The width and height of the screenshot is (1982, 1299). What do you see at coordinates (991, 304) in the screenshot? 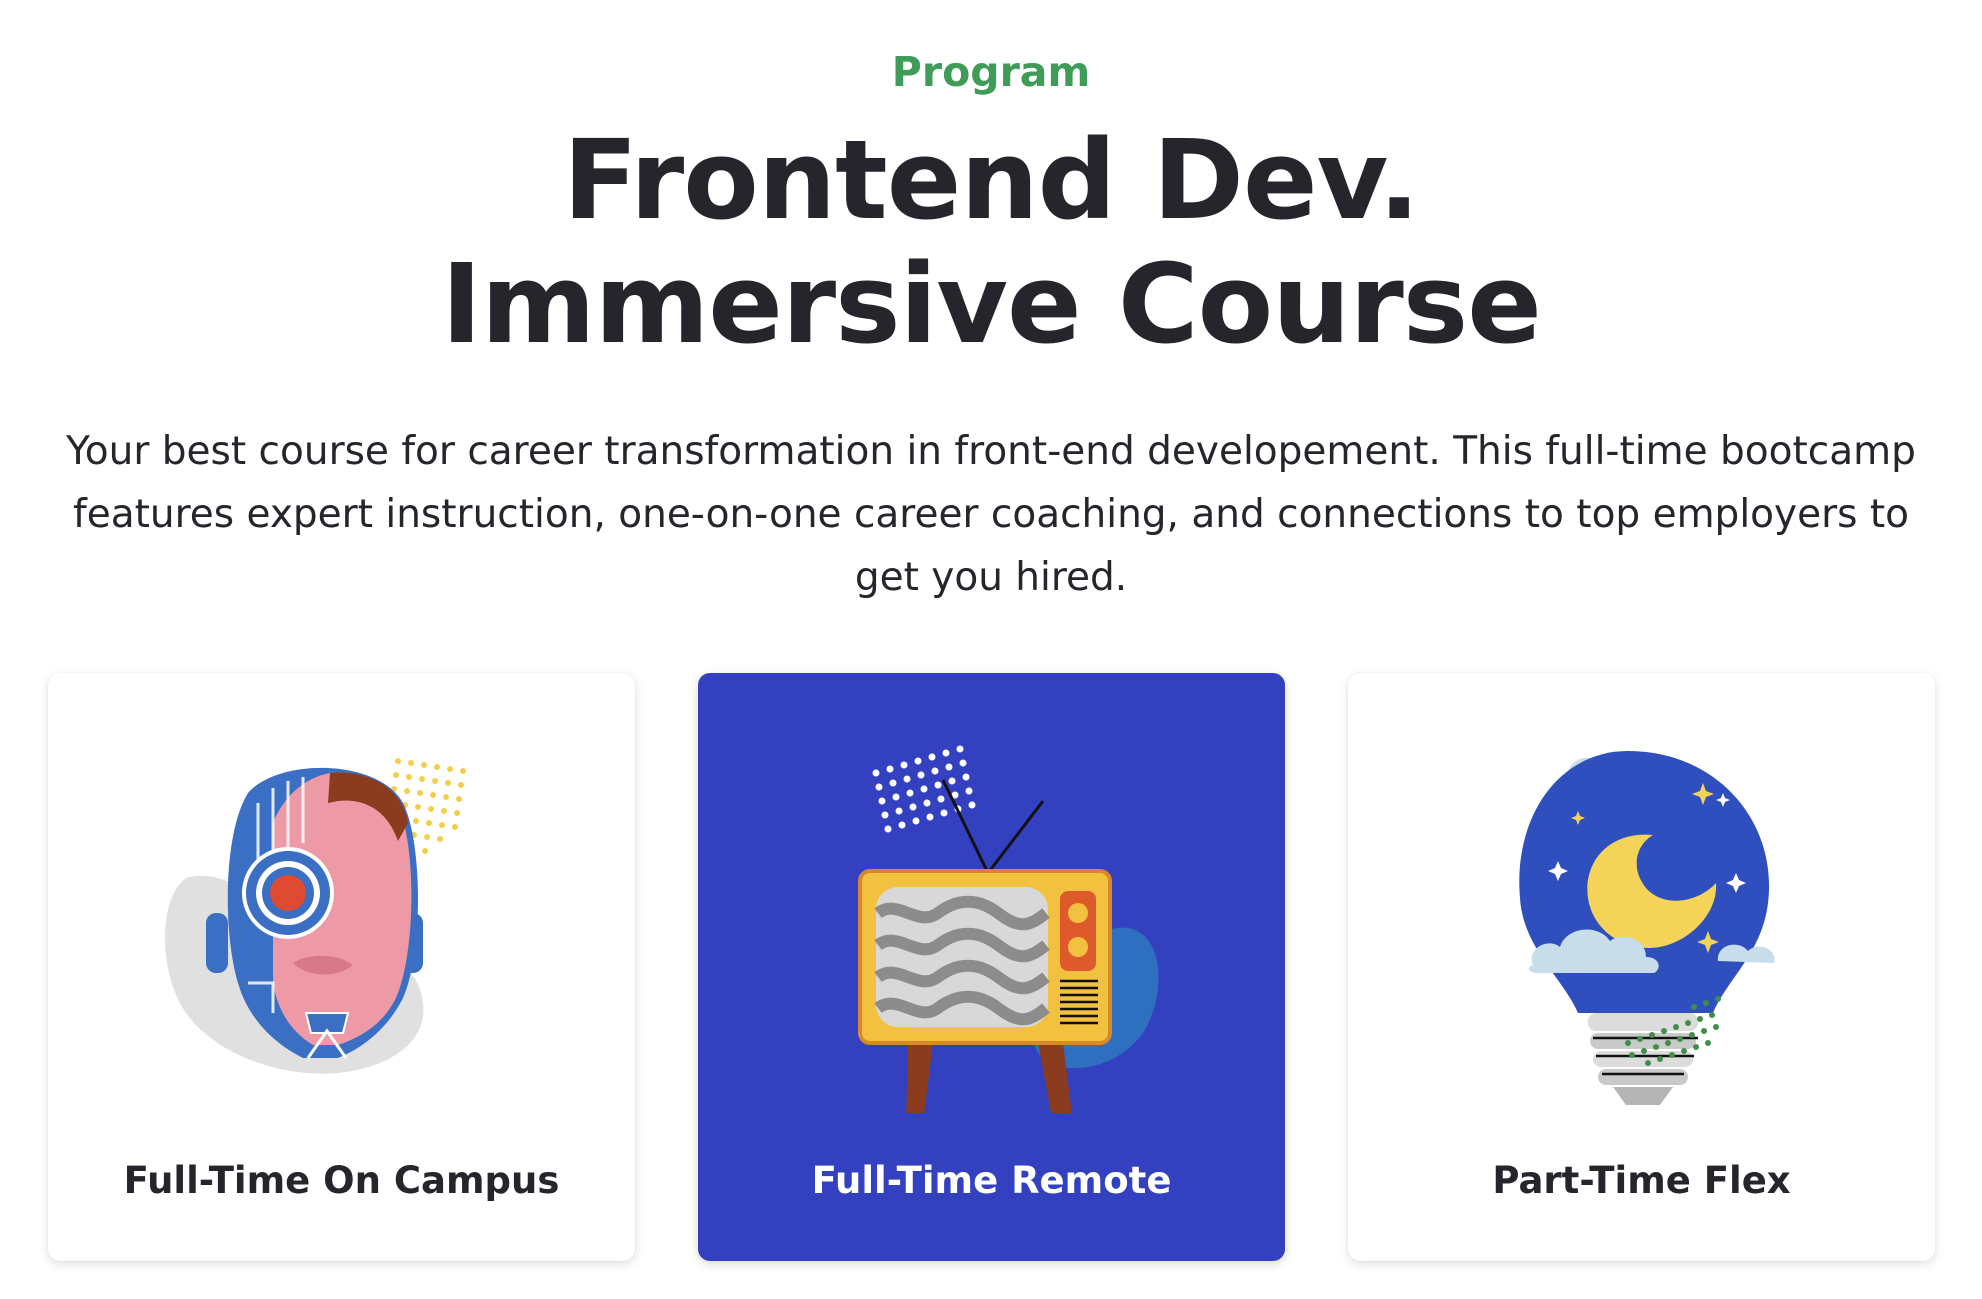
I see `page-title-line-2: Immersive Course` at bounding box center [991, 304].